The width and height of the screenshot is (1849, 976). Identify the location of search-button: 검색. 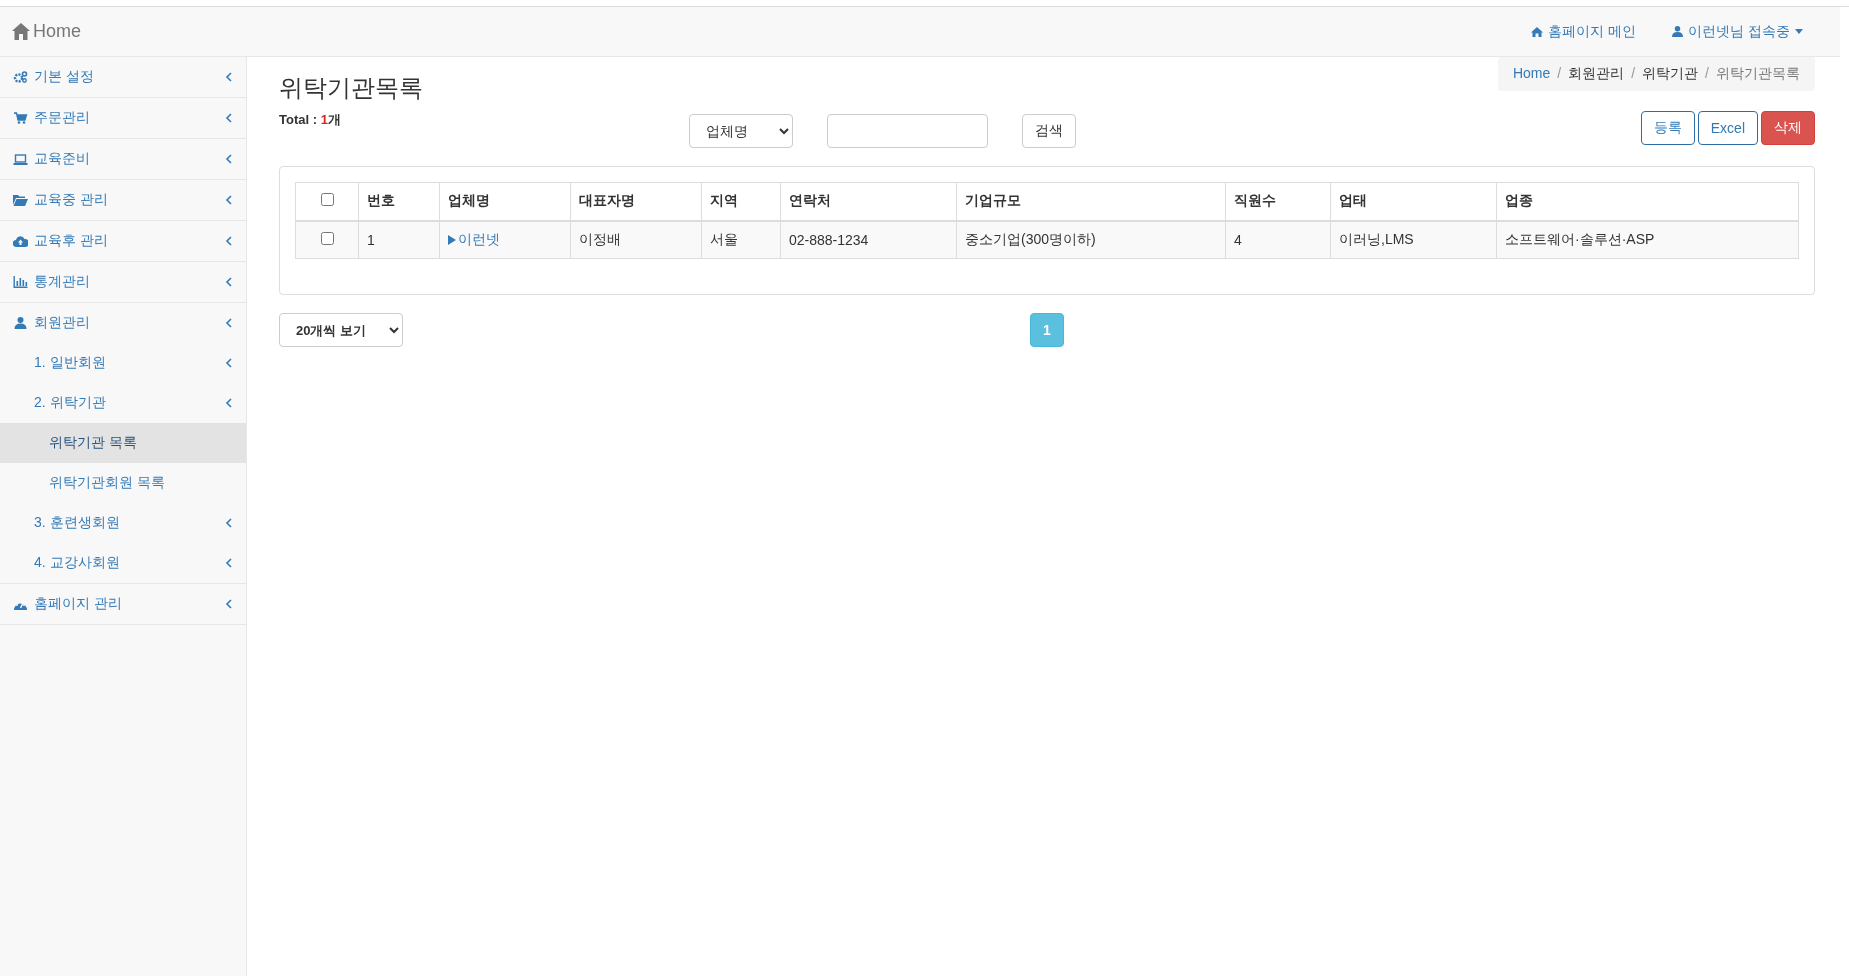
(1049, 131).